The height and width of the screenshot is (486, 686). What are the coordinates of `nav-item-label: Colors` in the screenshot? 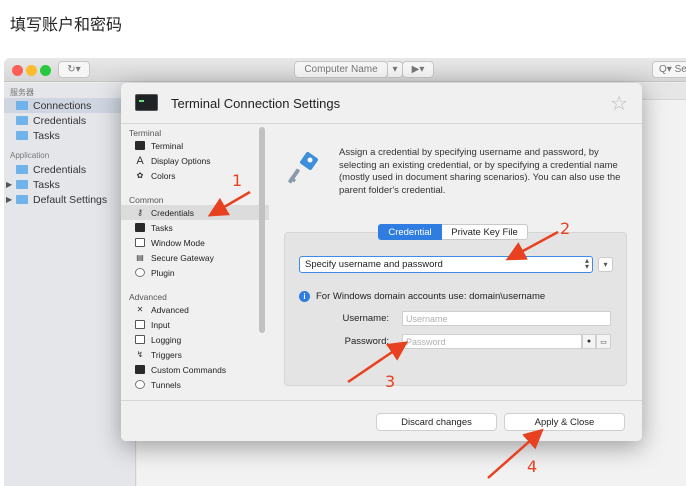 It's located at (163, 175).